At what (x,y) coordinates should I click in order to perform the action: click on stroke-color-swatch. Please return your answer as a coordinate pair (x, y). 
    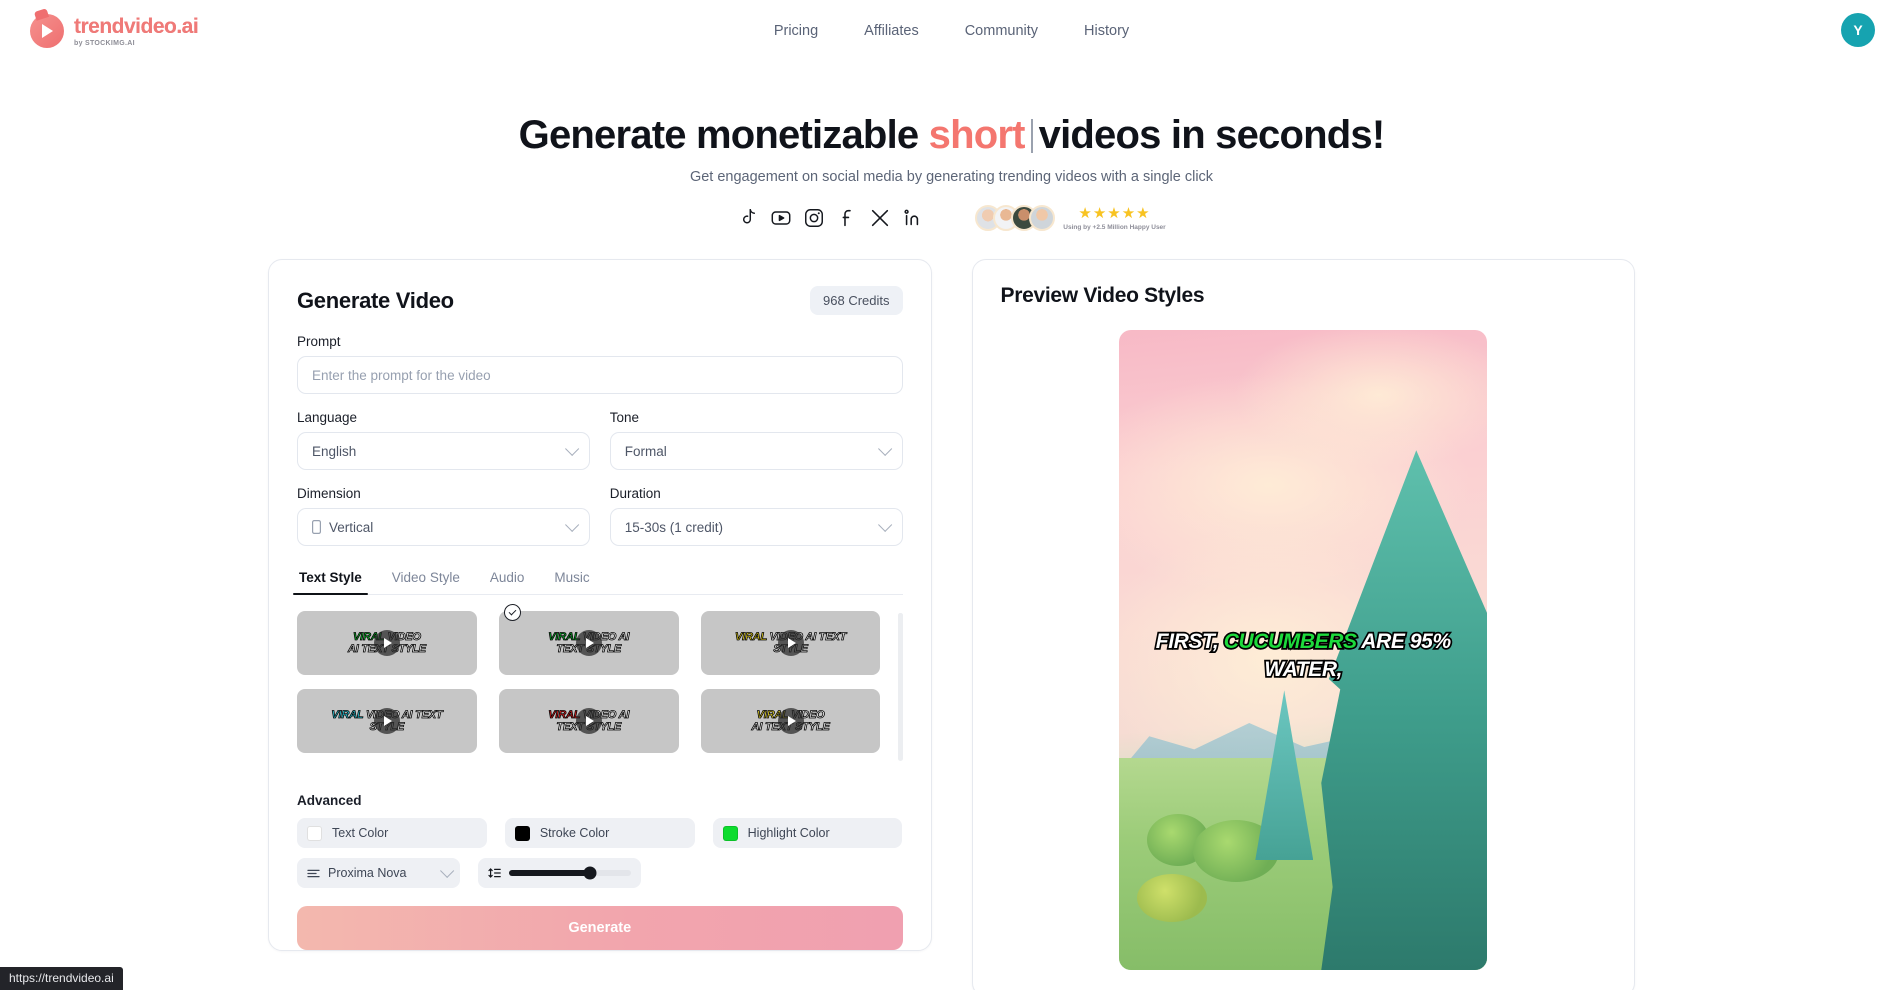
    Looking at the image, I should click on (522, 833).